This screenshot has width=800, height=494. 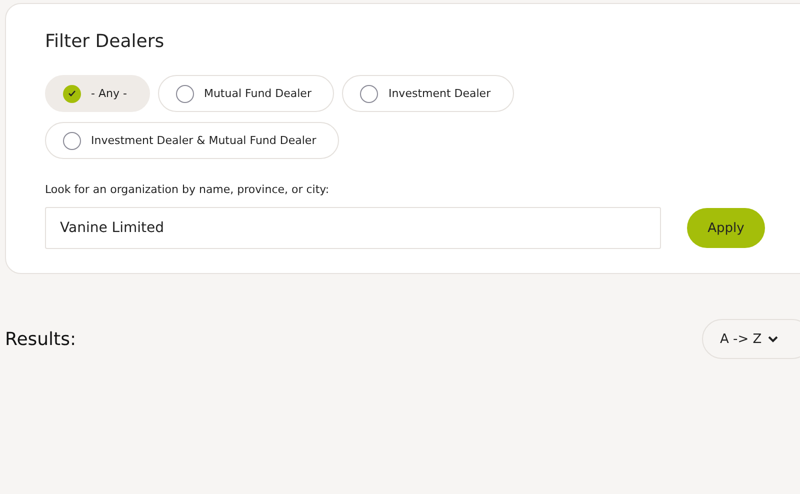 What do you see at coordinates (428, 93) in the screenshot?
I see `dealer-option: Investment Dealer` at bounding box center [428, 93].